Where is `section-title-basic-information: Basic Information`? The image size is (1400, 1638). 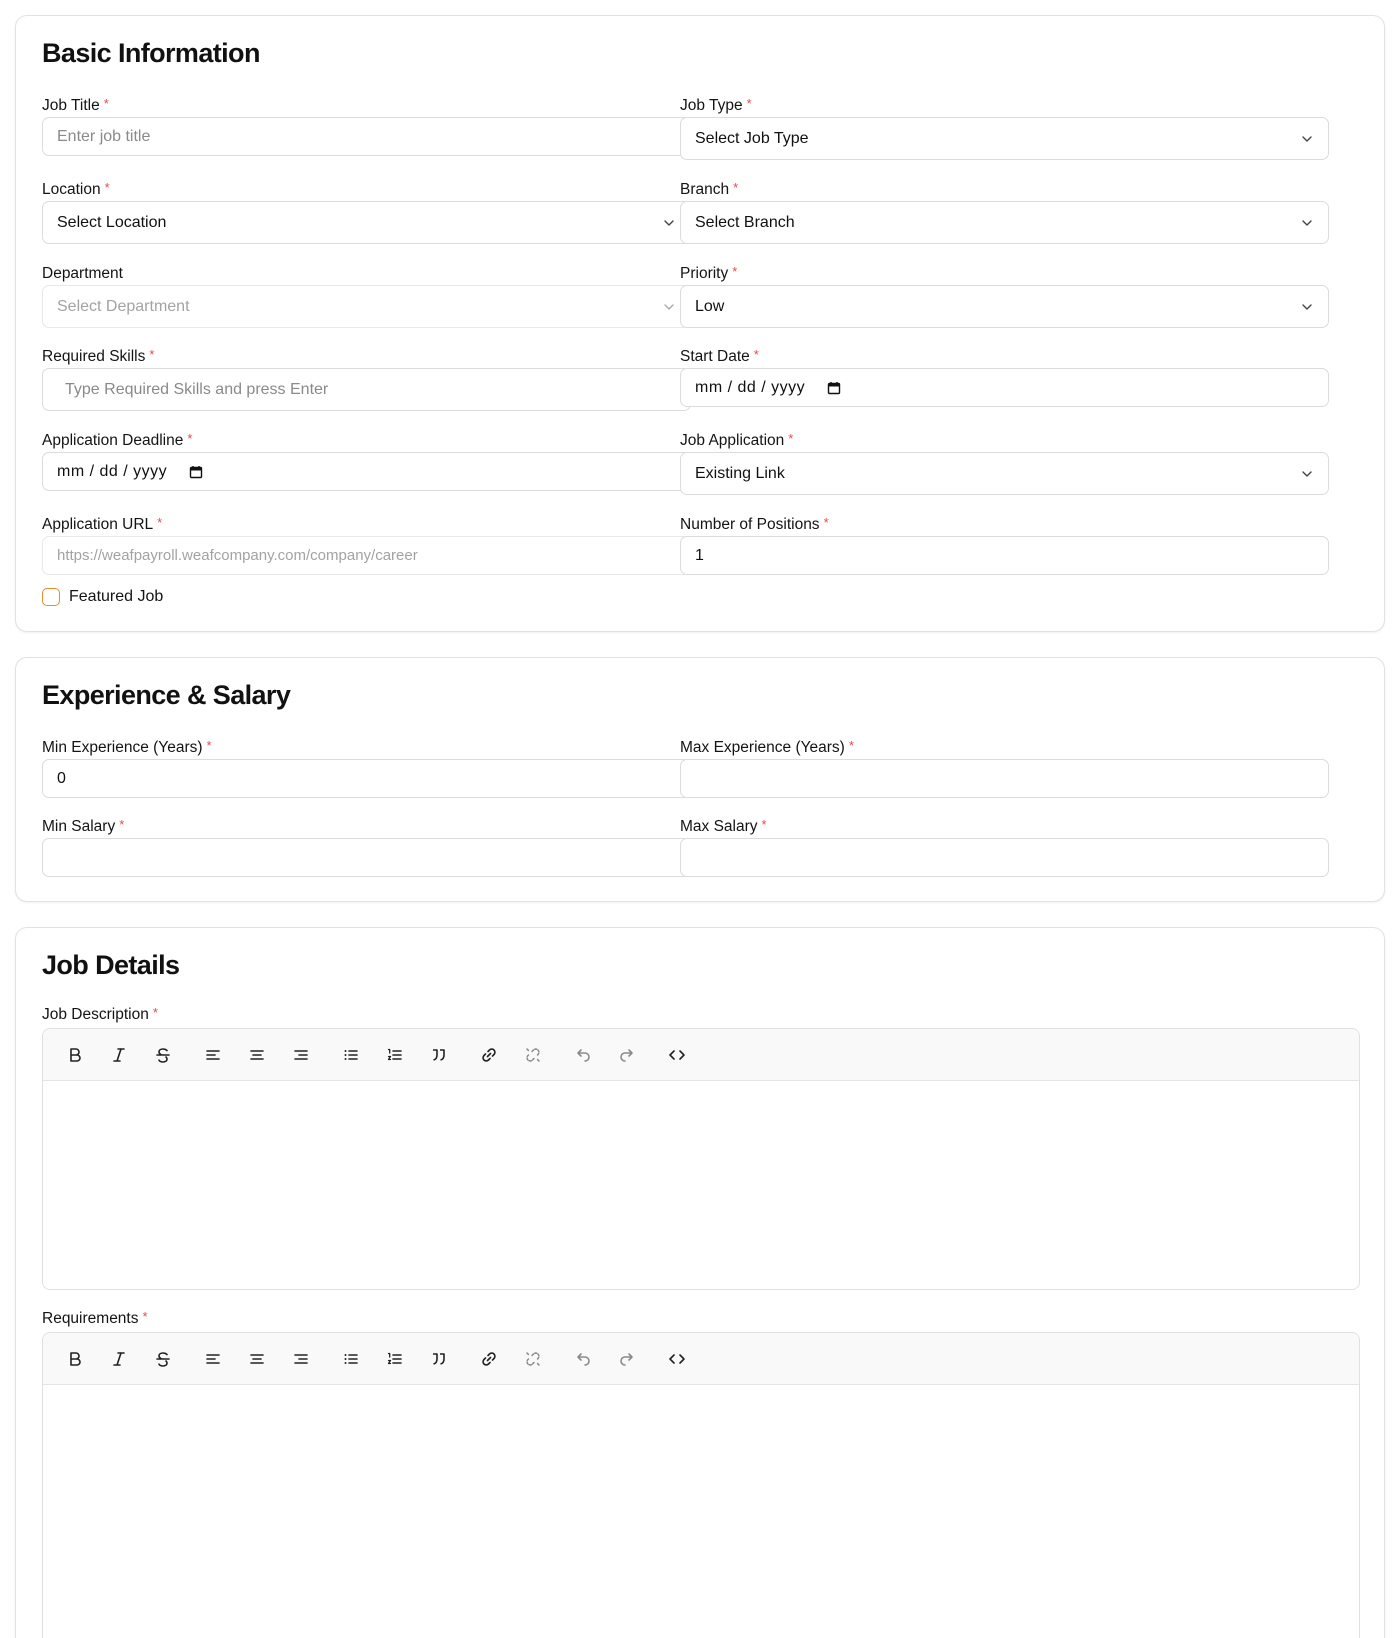 section-title-basic-information: Basic Information is located at coordinates (151, 53).